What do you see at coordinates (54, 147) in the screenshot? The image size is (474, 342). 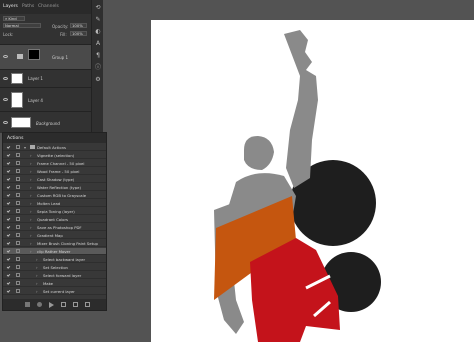 I see `action-row: ▾ Default Actions` at bounding box center [54, 147].